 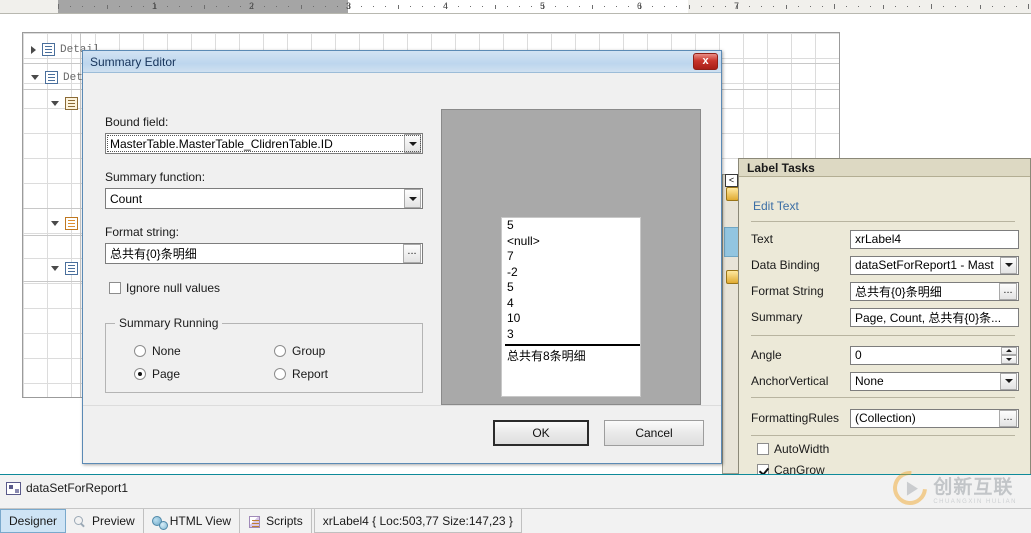 I want to click on spinner-buttons, so click(x=1009, y=355).